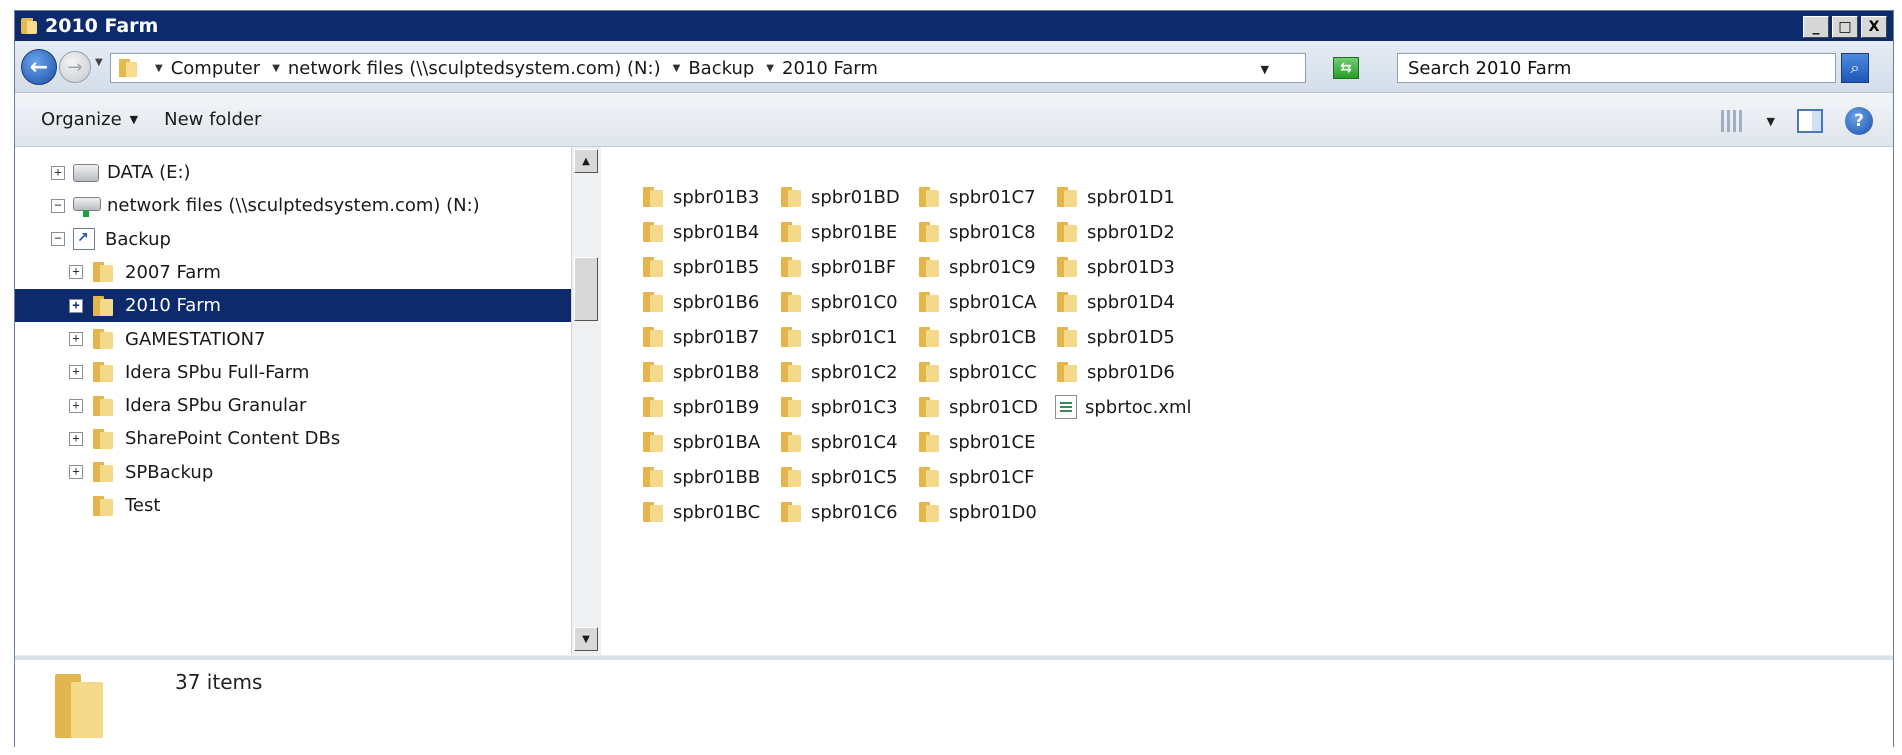  What do you see at coordinates (714, 68) in the screenshot?
I see `breadcrumb-backup: ▼ Backup` at bounding box center [714, 68].